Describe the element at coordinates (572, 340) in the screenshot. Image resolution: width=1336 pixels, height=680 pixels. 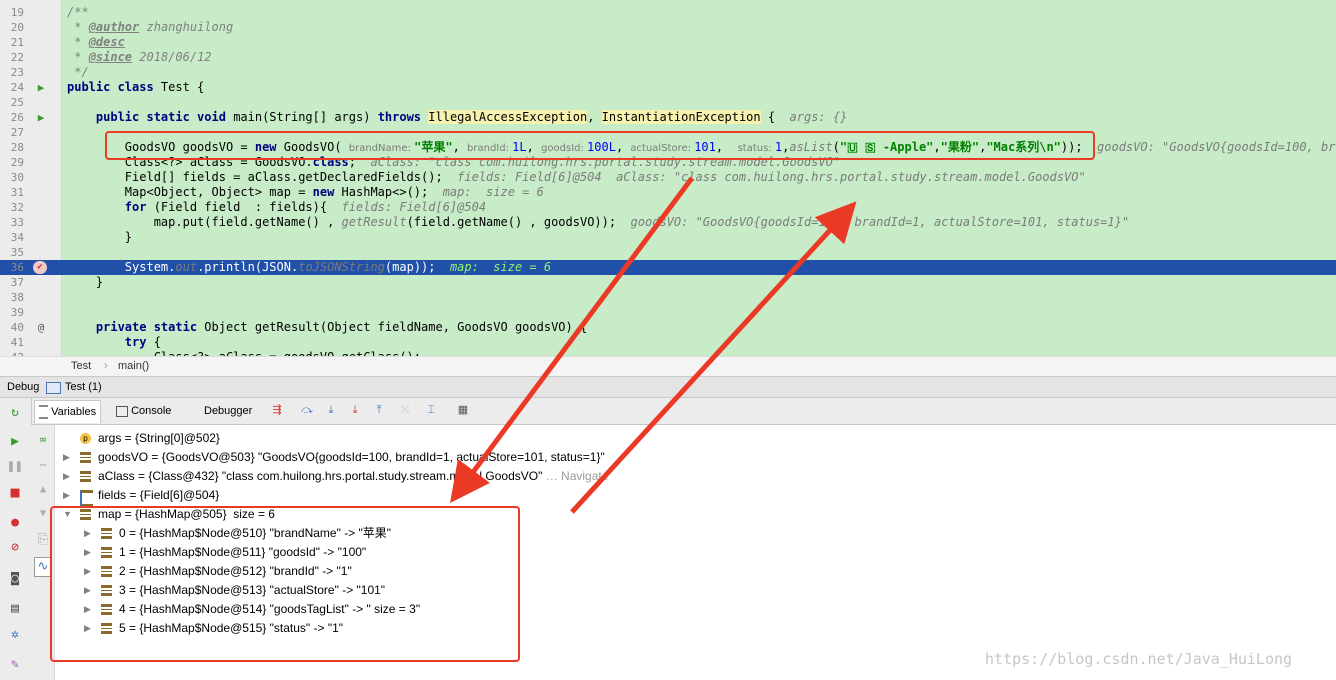
I see `arrow-down` at that location.